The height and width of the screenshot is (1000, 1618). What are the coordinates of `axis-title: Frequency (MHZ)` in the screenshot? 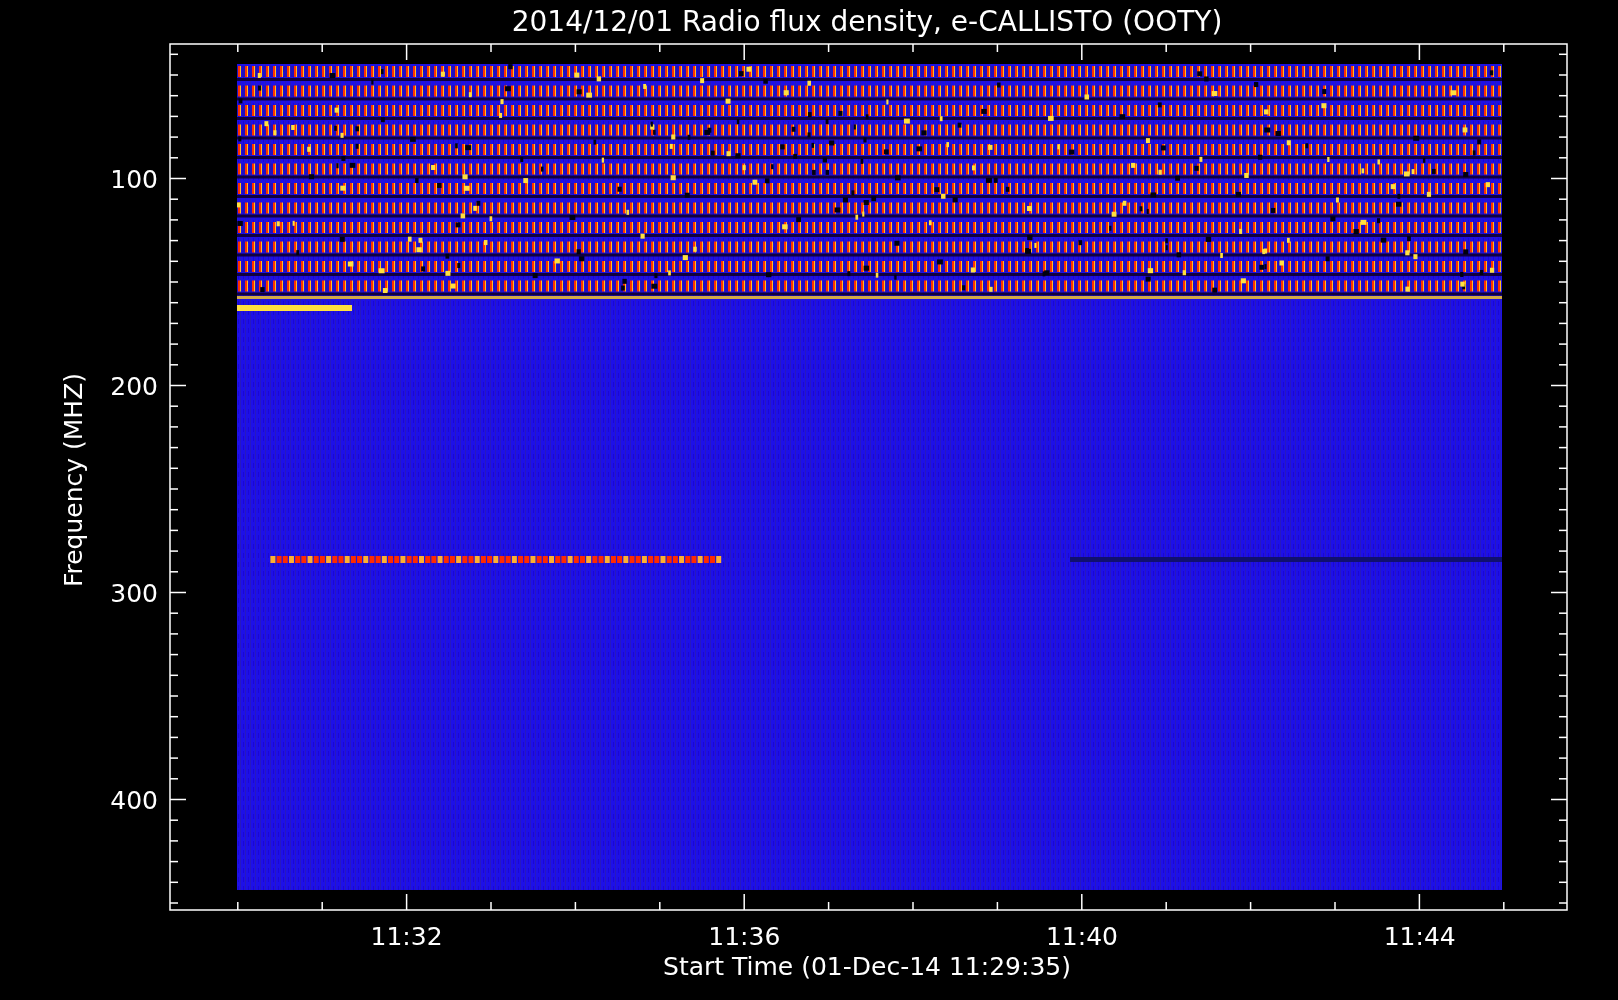 It's located at (73, 480).